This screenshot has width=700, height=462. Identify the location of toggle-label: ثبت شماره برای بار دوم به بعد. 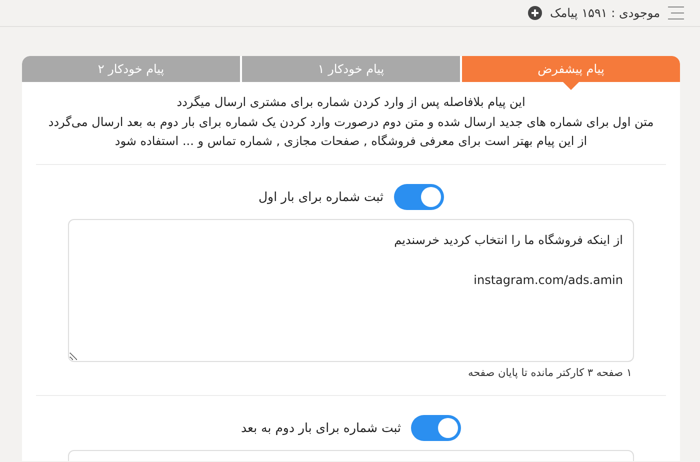
(321, 427).